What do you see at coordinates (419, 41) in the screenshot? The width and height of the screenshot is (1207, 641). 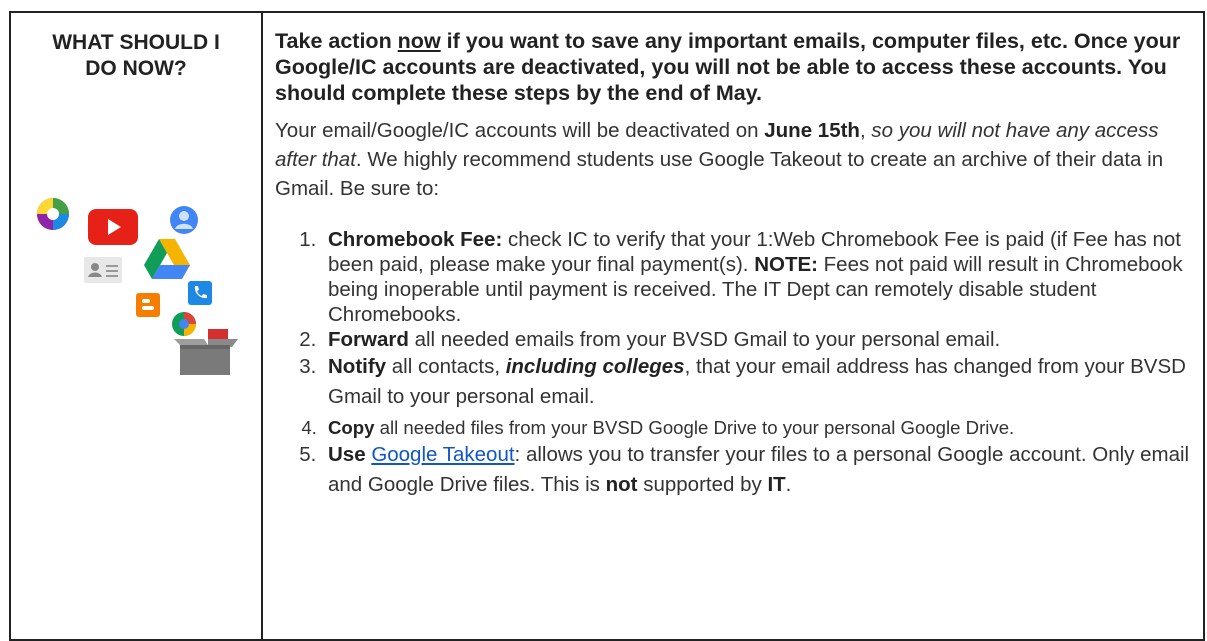 I see `emphasis-now: now` at bounding box center [419, 41].